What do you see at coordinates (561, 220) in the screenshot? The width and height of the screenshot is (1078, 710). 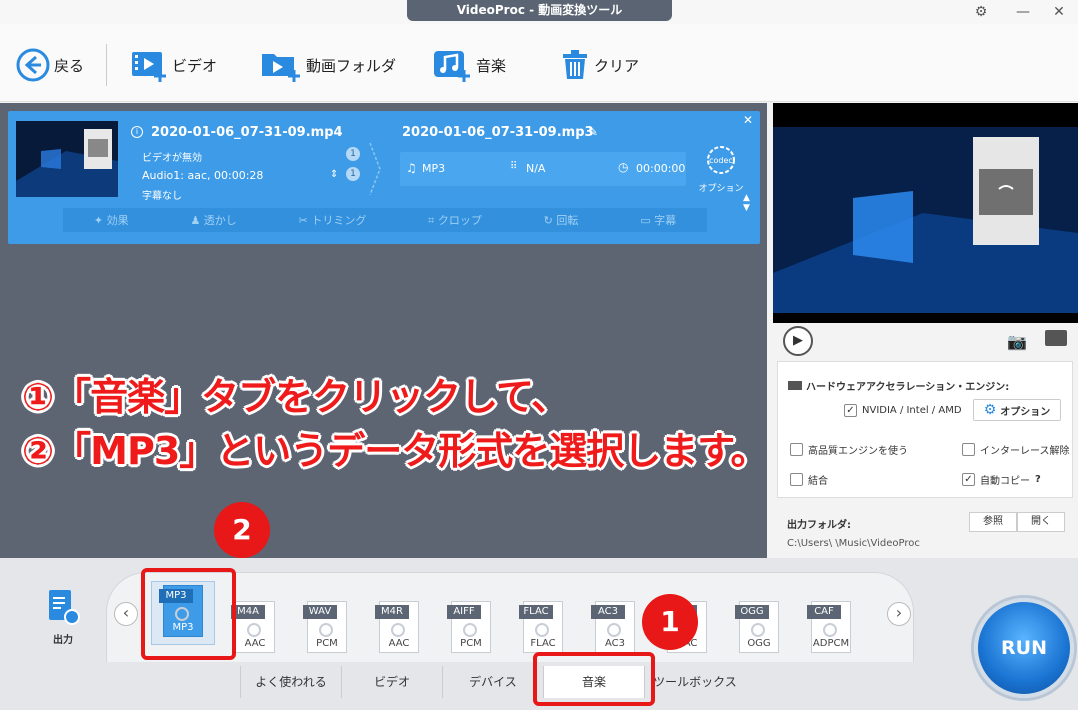 I see `rotate-button: ↻ 回転` at bounding box center [561, 220].